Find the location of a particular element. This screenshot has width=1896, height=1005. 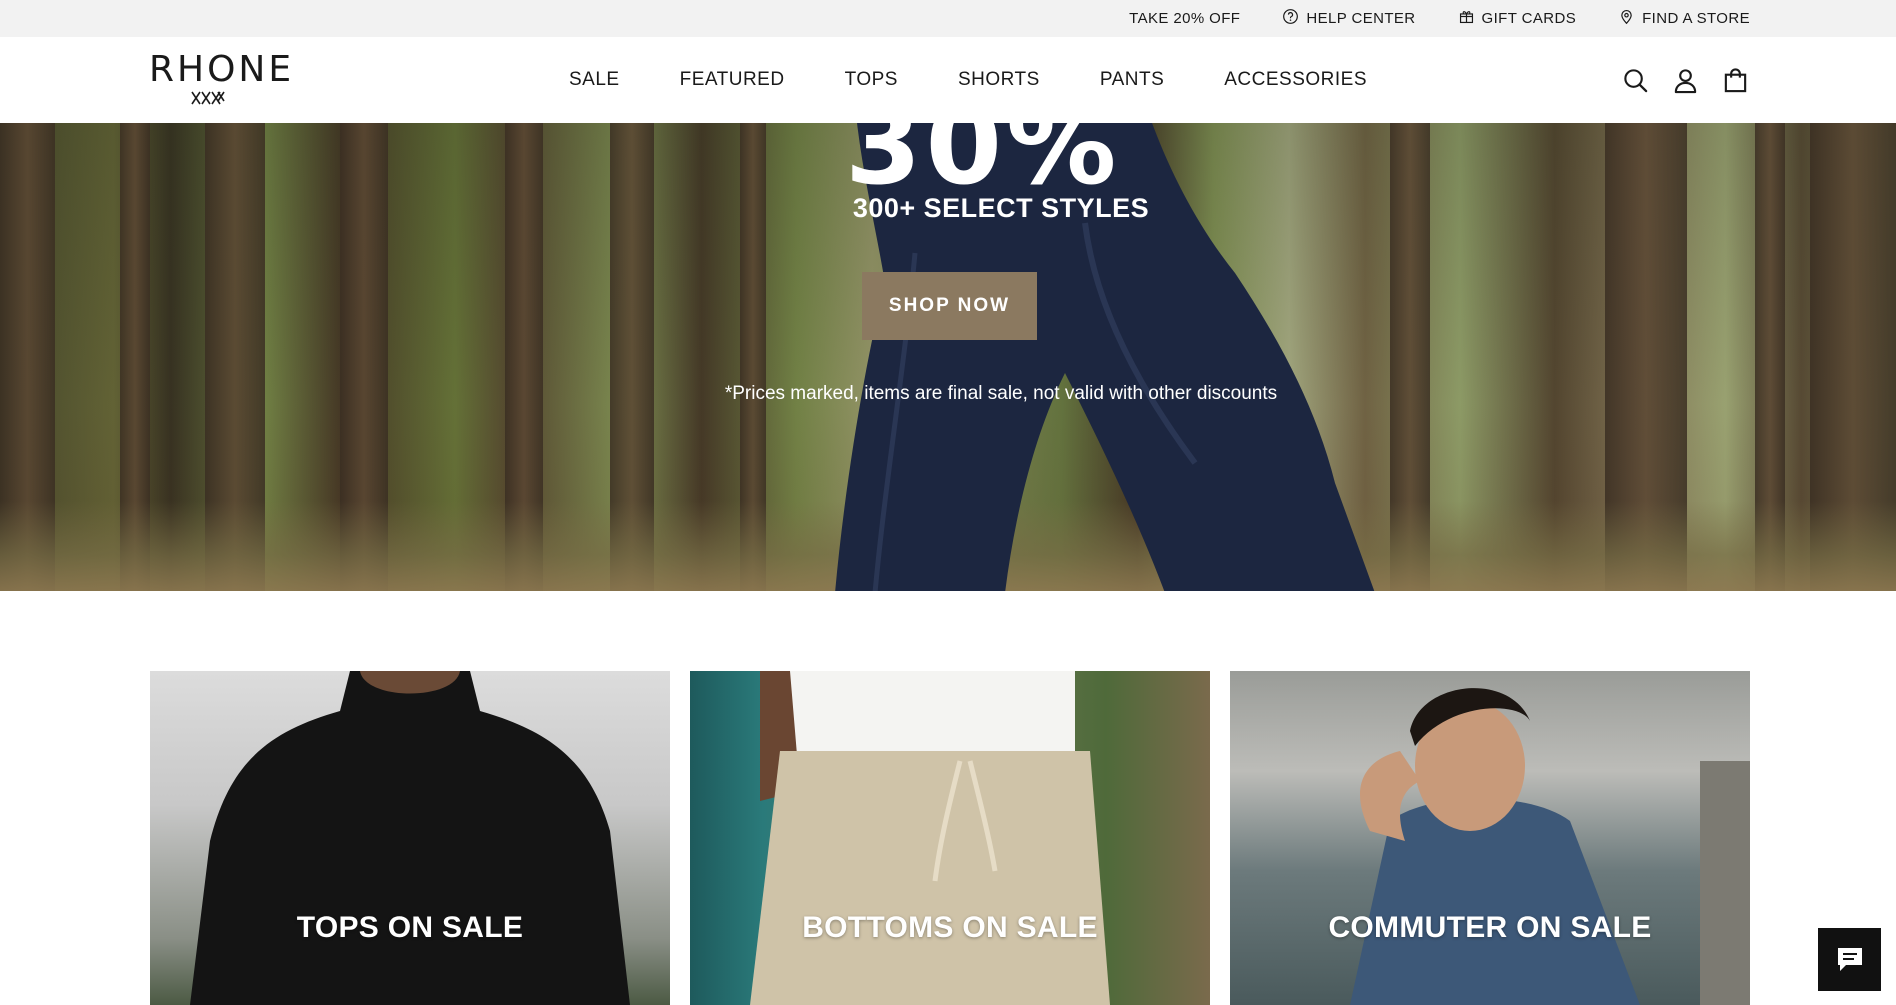

chat-button is located at coordinates (1849, 959).